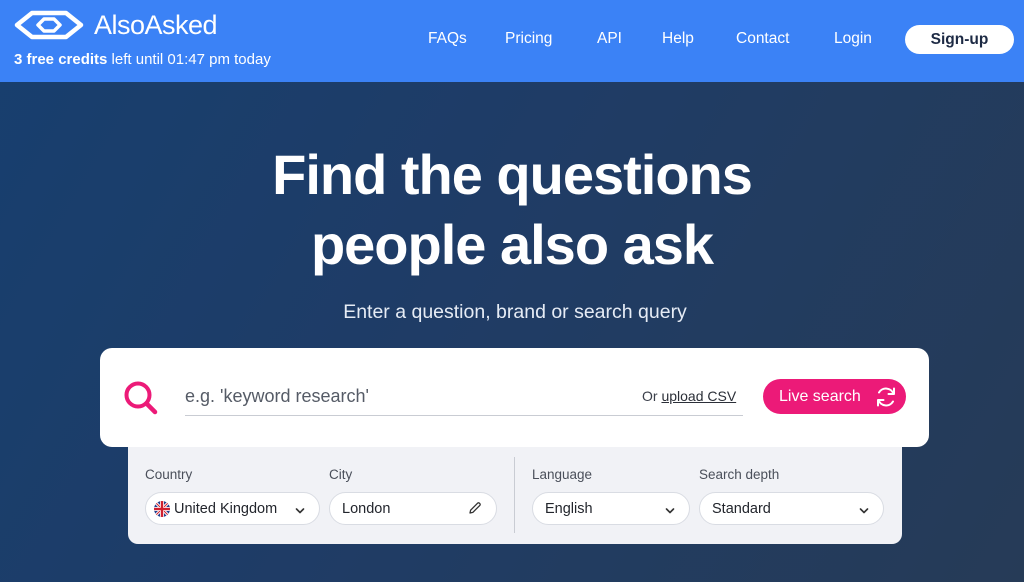 This screenshot has width=1024, height=582. Describe the element at coordinates (475, 510) in the screenshot. I see `pencil-icon` at that location.